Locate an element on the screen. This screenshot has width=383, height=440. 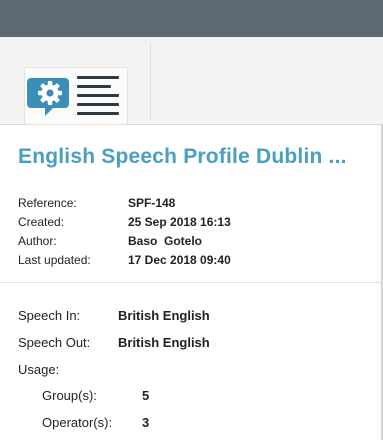
created-value: 25 Sep 2018 16:13 is located at coordinates (179, 221).